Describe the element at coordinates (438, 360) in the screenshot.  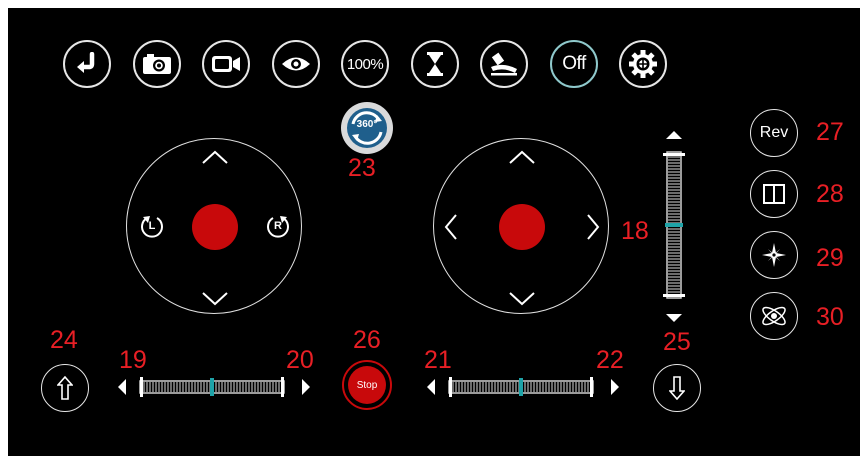
I see `marker-21: 21` at that location.